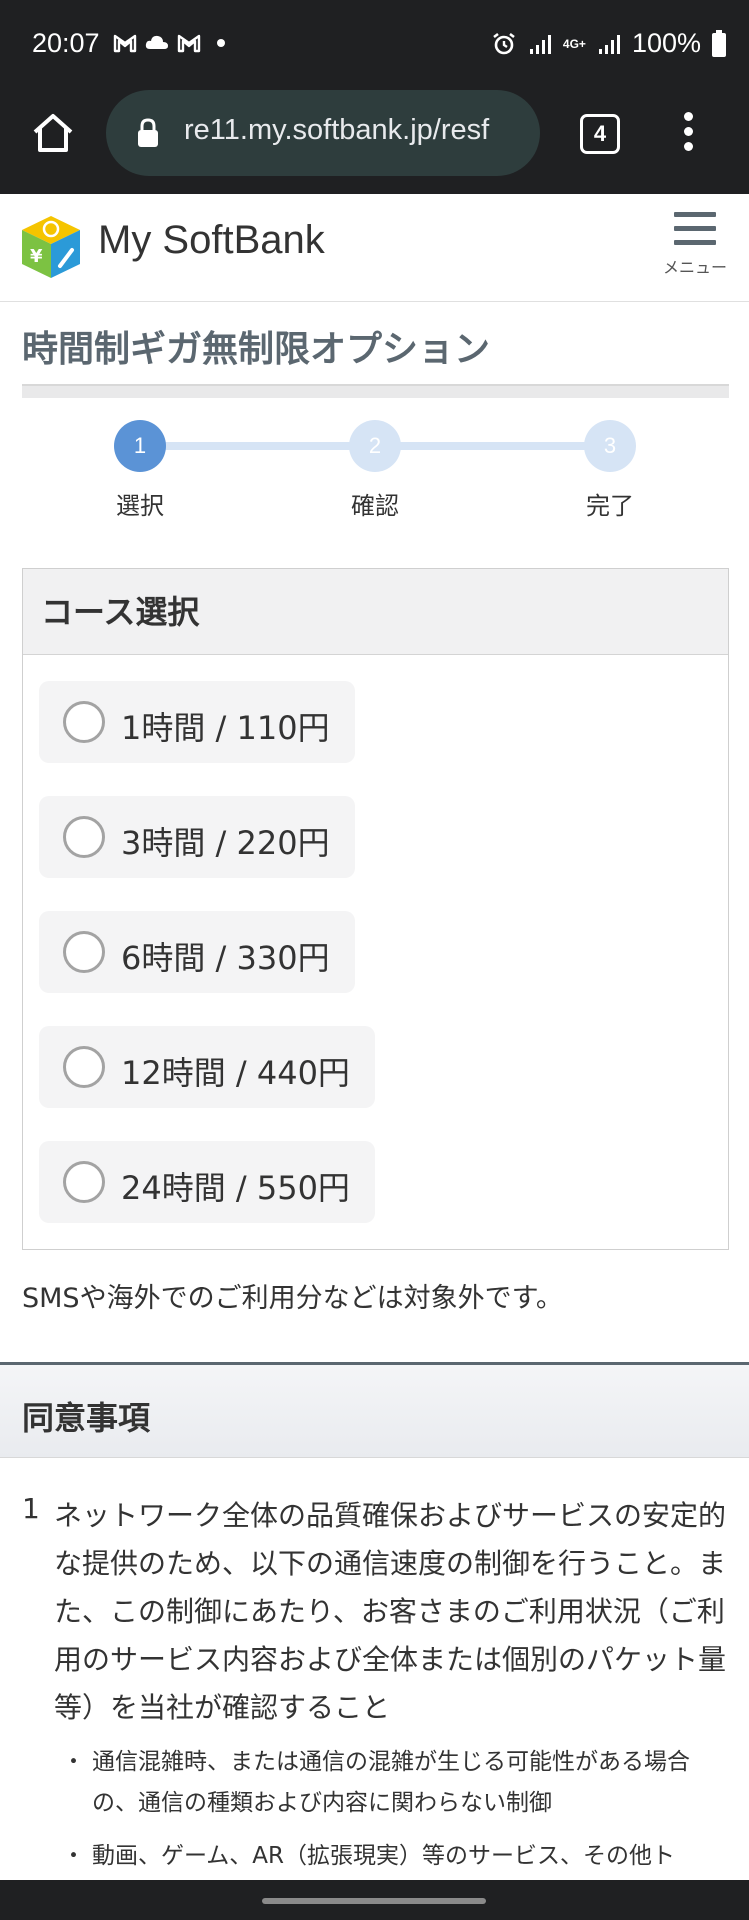  I want to click on tab-switcher-button: 4, so click(600, 134).